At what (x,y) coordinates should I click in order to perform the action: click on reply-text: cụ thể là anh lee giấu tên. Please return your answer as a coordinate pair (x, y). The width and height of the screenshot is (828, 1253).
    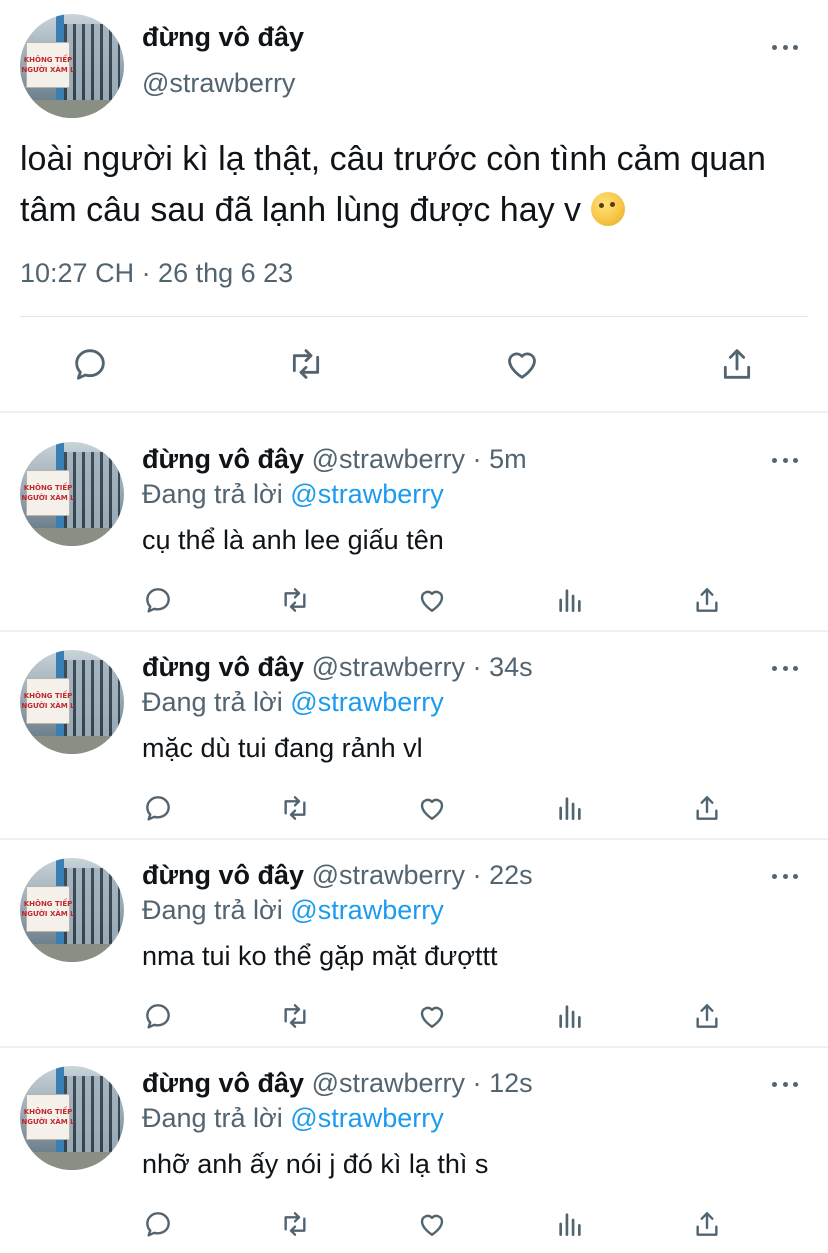
    Looking at the image, I should click on (293, 540).